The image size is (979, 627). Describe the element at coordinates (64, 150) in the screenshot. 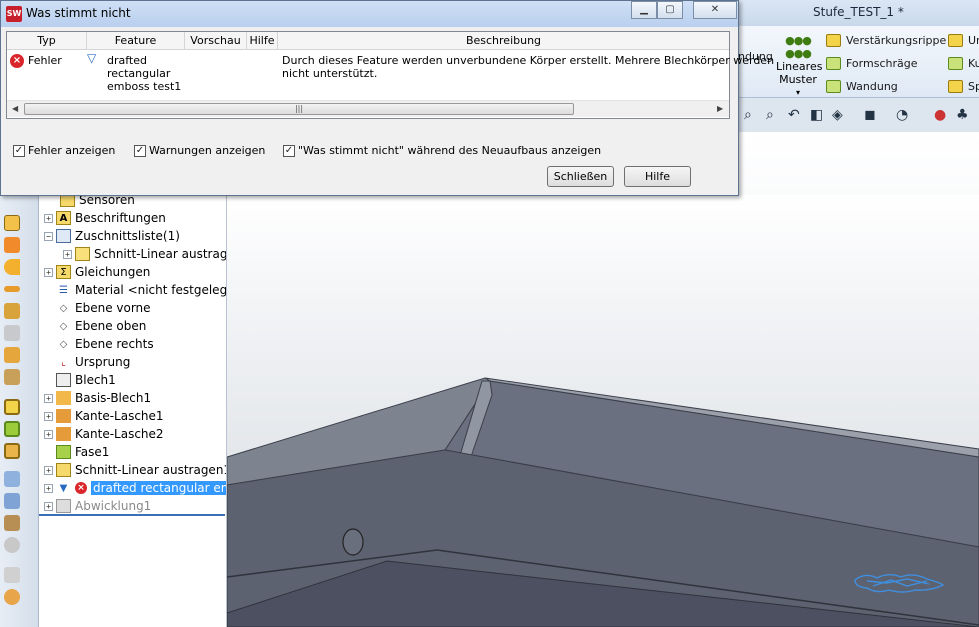

I see `show-errors-checkbox: ✓ Fehler anzeigen` at that location.